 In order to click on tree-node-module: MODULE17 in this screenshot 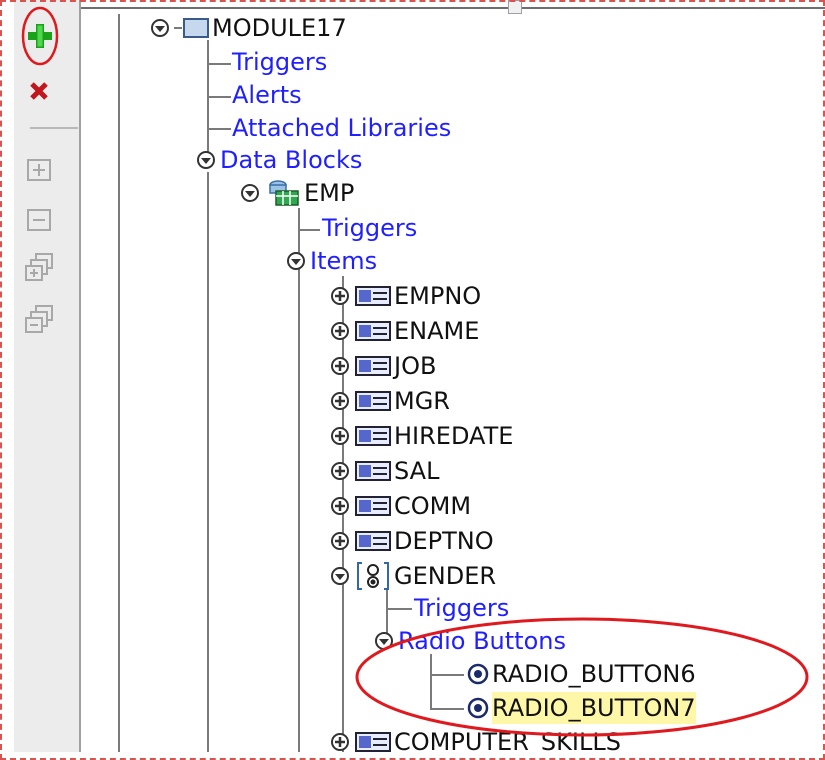, I will do `click(248, 28)`.